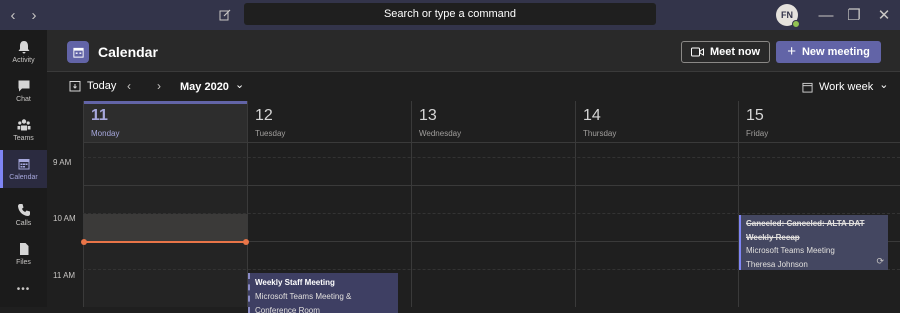 The width and height of the screenshot is (900, 313). What do you see at coordinates (697, 52) in the screenshot?
I see `video-camera-icon` at bounding box center [697, 52].